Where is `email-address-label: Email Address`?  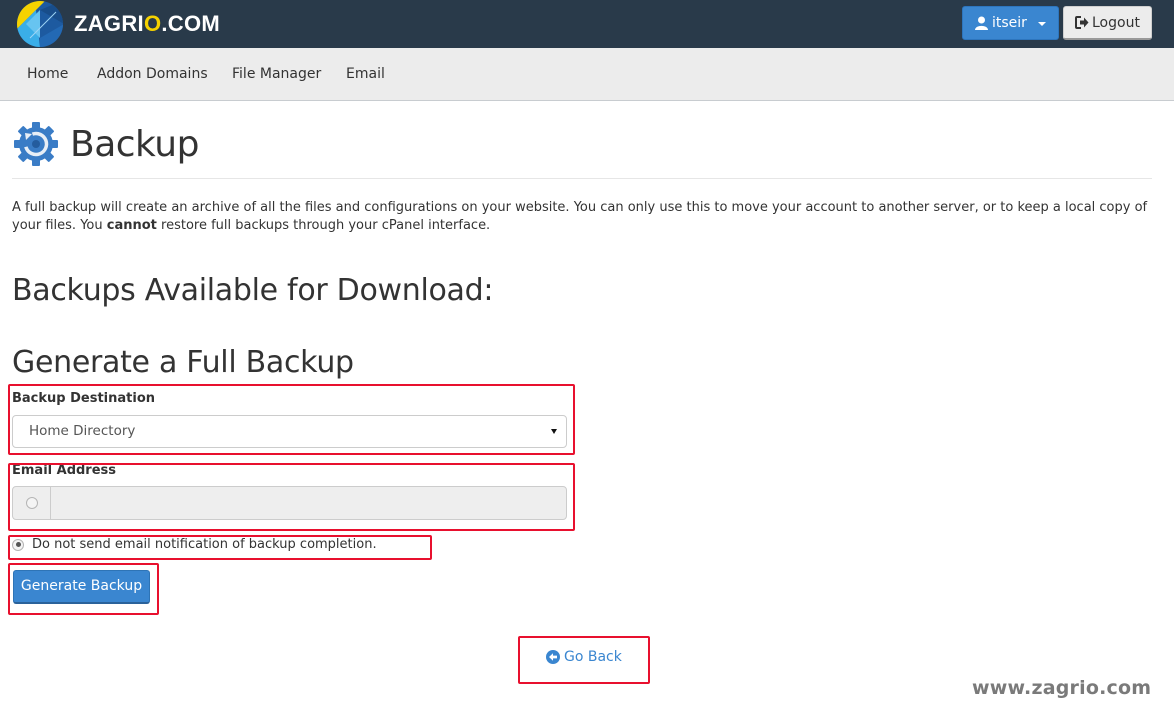 email-address-label: Email Address is located at coordinates (64, 470).